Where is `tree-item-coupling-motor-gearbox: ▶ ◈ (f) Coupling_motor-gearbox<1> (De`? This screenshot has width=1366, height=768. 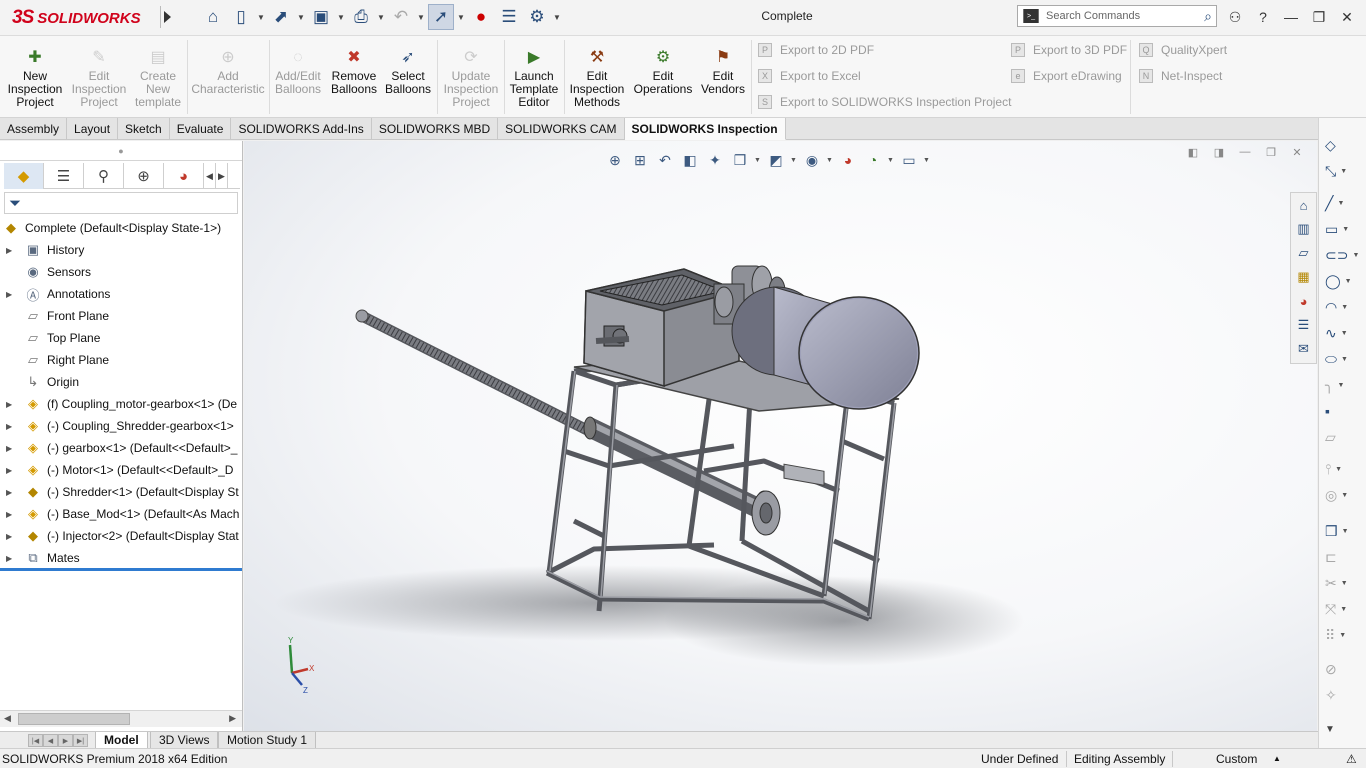 tree-item-coupling-motor-gearbox: ▶ ◈ (f) Coupling_motor-gearbox<1> (De is located at coordinates (121, 404).